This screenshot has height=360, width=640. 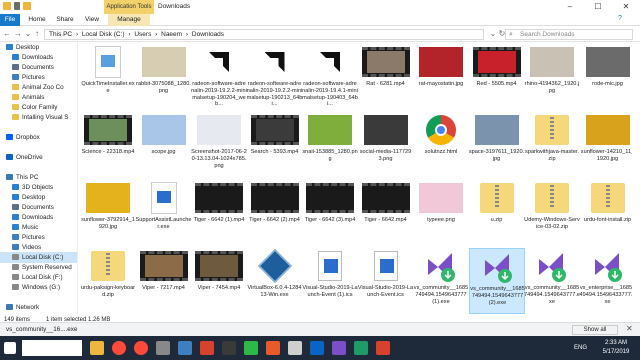 I want to click on file-item: Visual-Studio-2019-Launch-Event (1).ics, so click(x=330, y=281).